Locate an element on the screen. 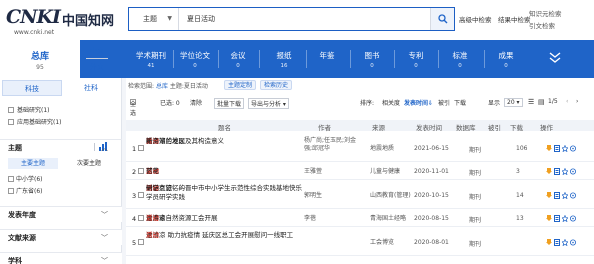  search-input is located at coordinates (307, 19).